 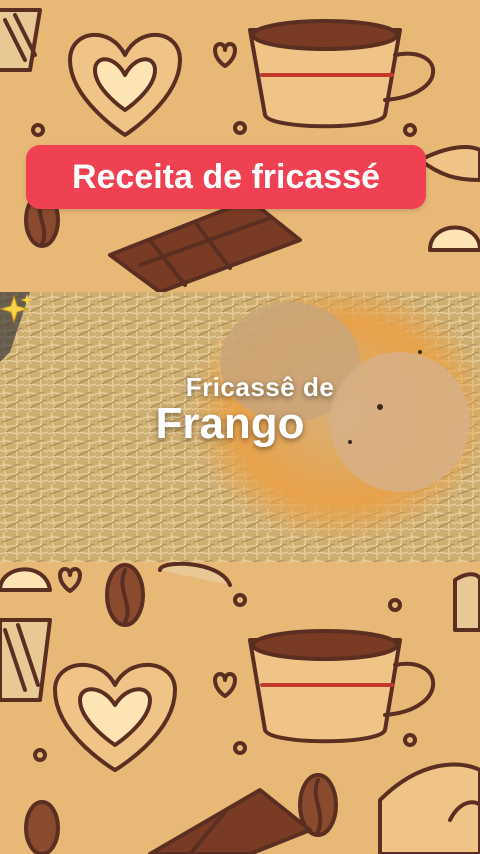 I want to click on overlay-title-line2: Frango, so click(x=230, y=423).